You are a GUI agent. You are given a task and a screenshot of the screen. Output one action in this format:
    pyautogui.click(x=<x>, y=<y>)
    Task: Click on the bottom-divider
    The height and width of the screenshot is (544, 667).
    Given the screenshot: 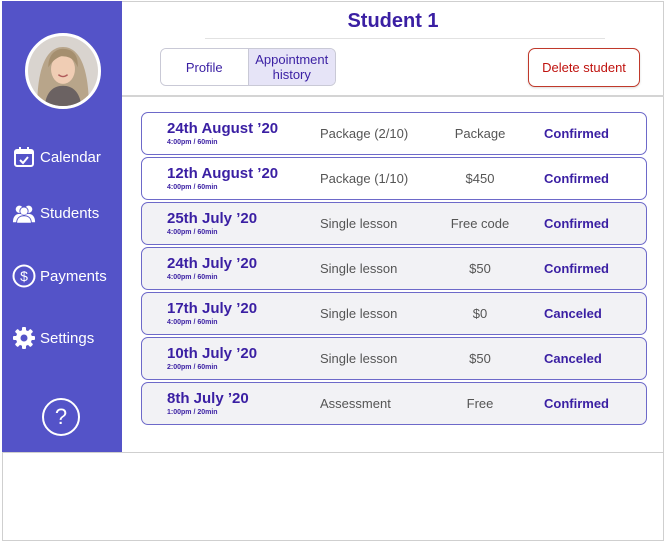 What is the action you would take?
    pyautogui.click(x=333, y=452)
    